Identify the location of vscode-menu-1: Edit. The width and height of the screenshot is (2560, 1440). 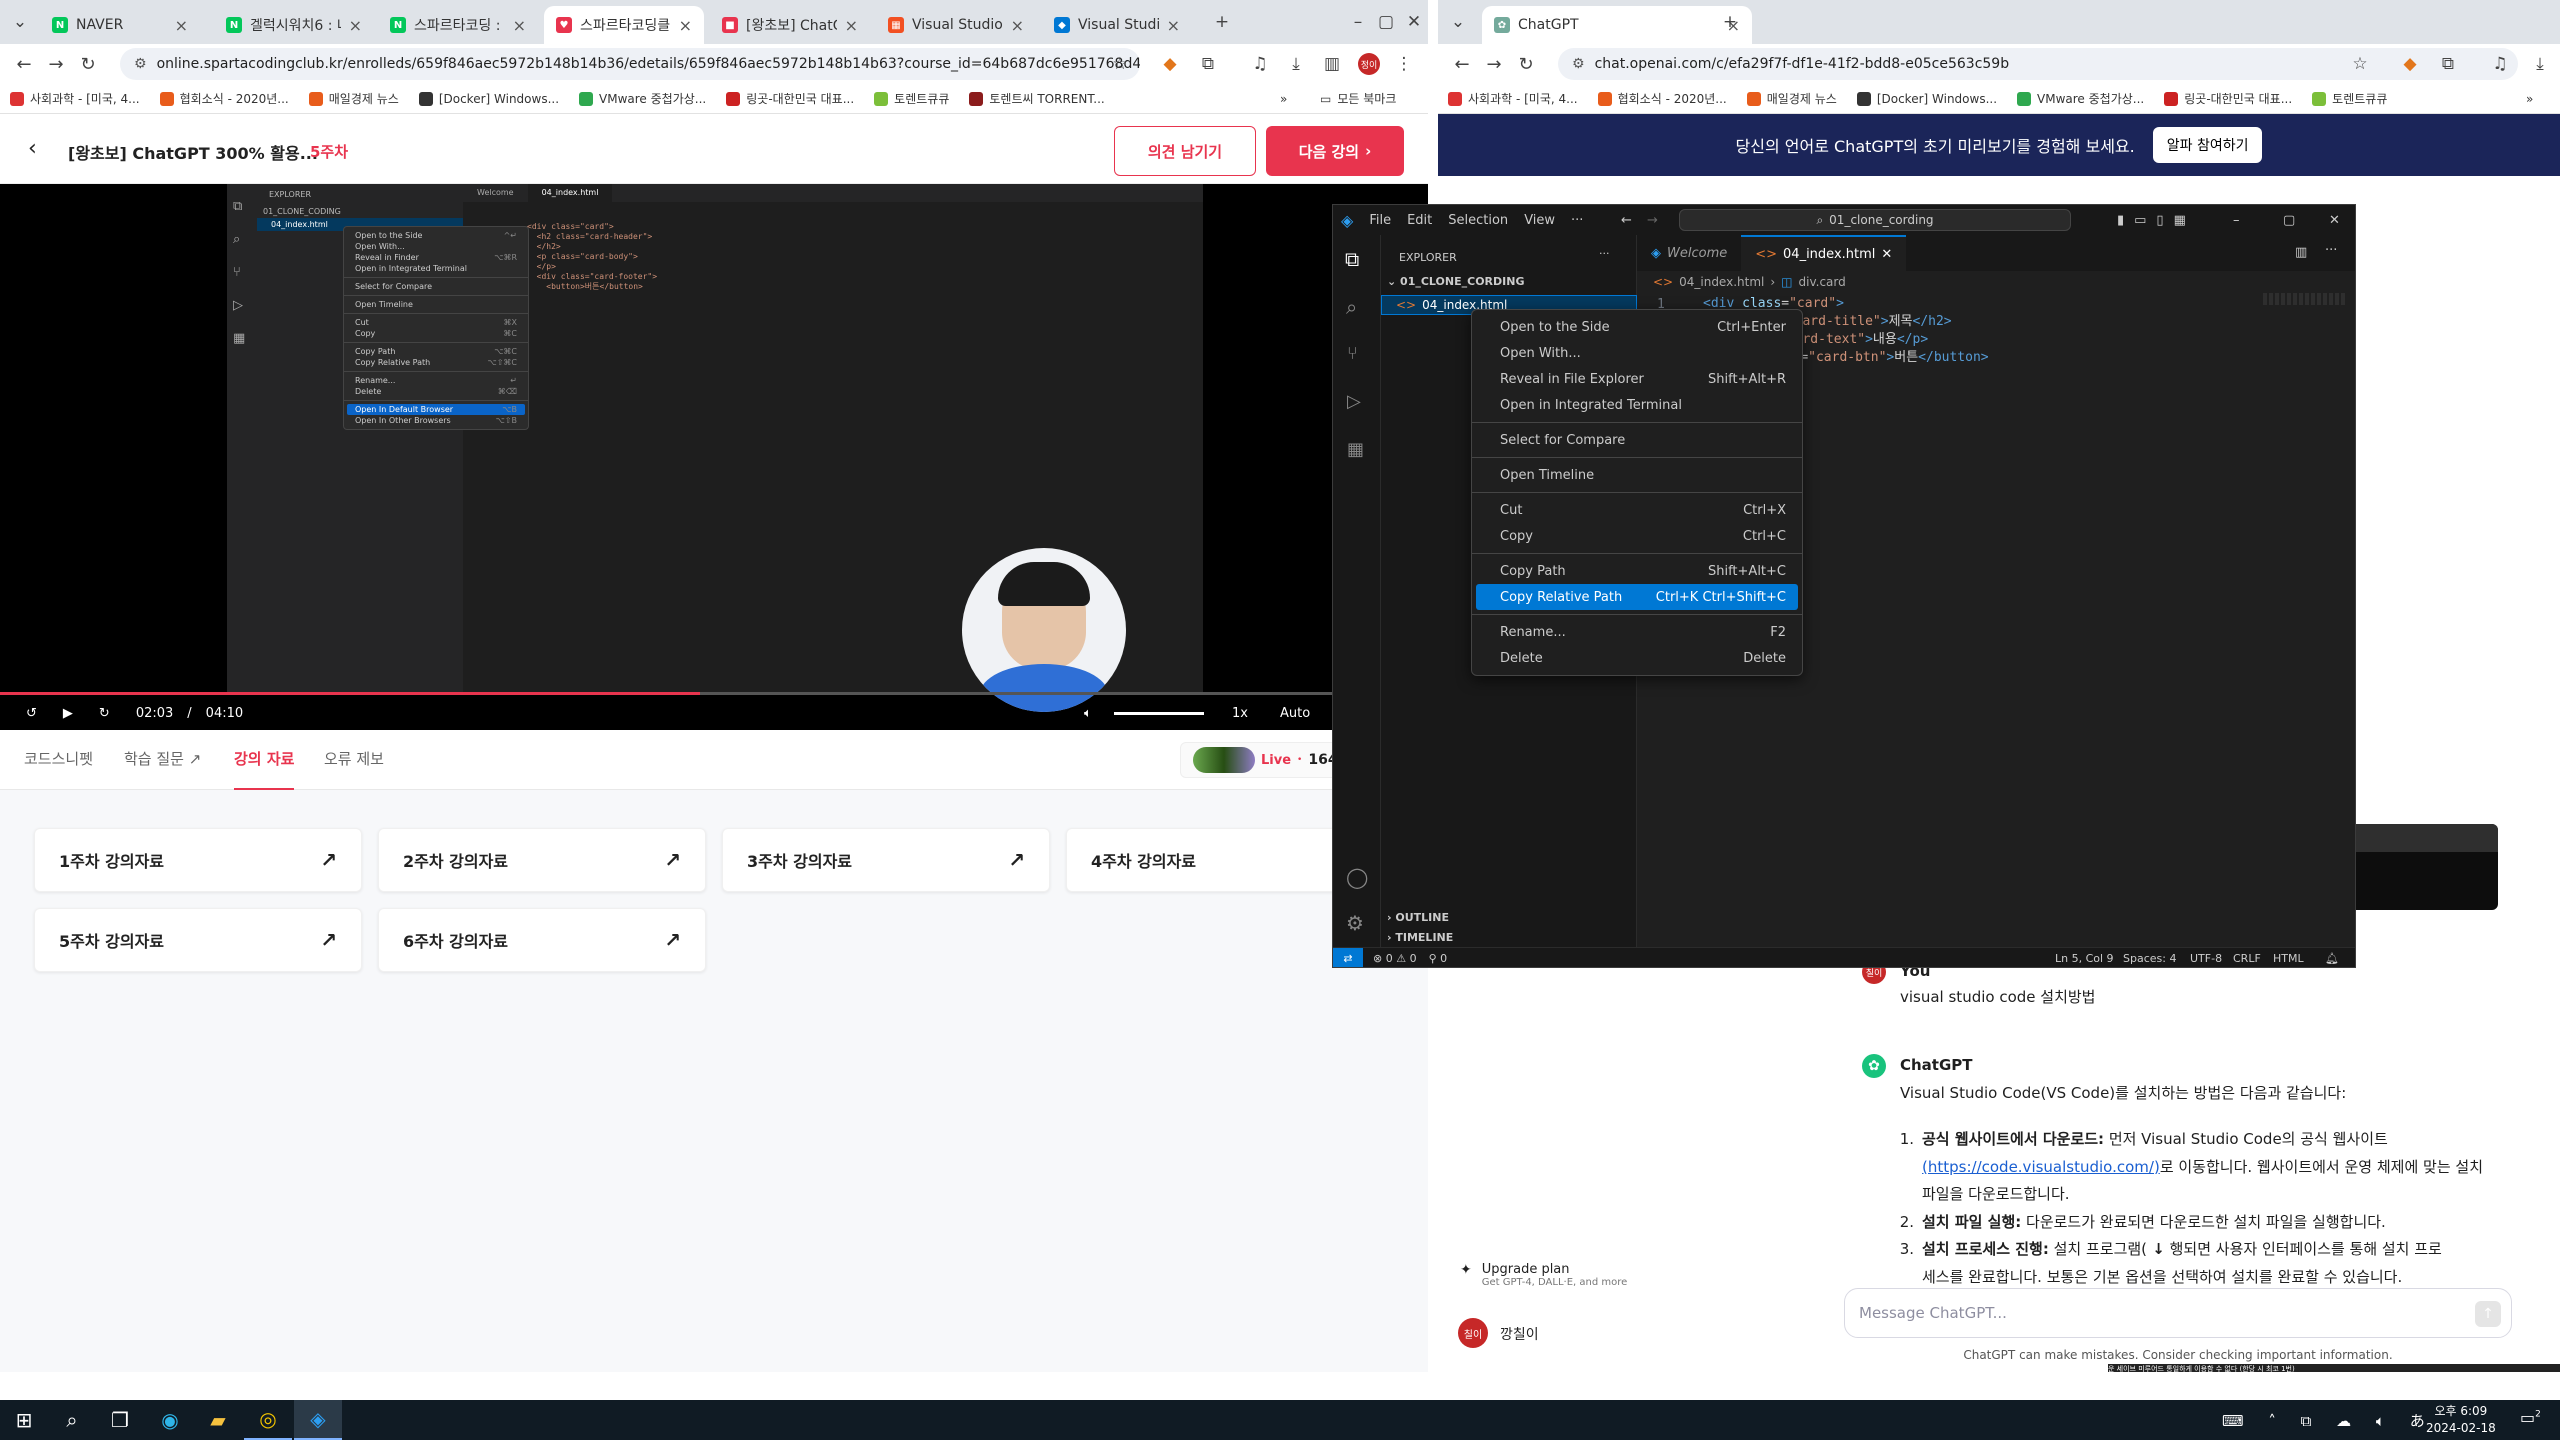
(1419, 220).